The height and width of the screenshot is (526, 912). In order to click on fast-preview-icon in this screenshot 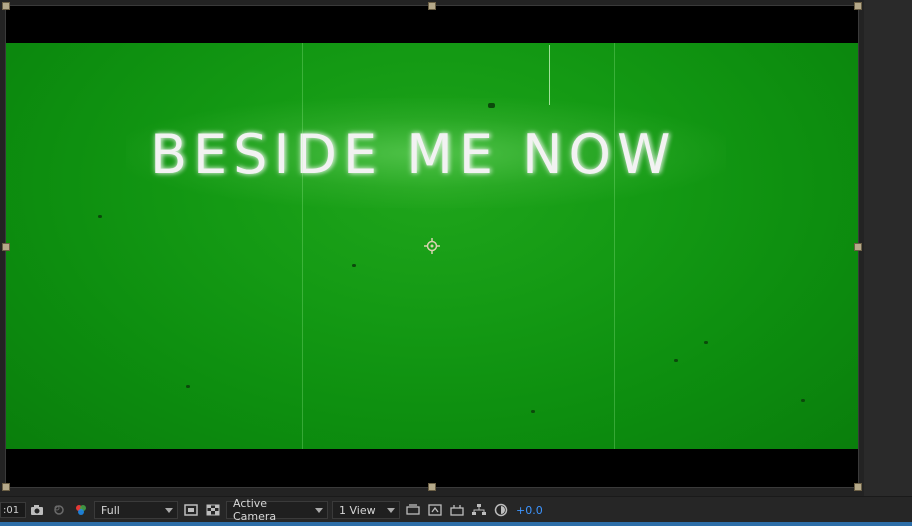, I will do `click(413, 510)`.